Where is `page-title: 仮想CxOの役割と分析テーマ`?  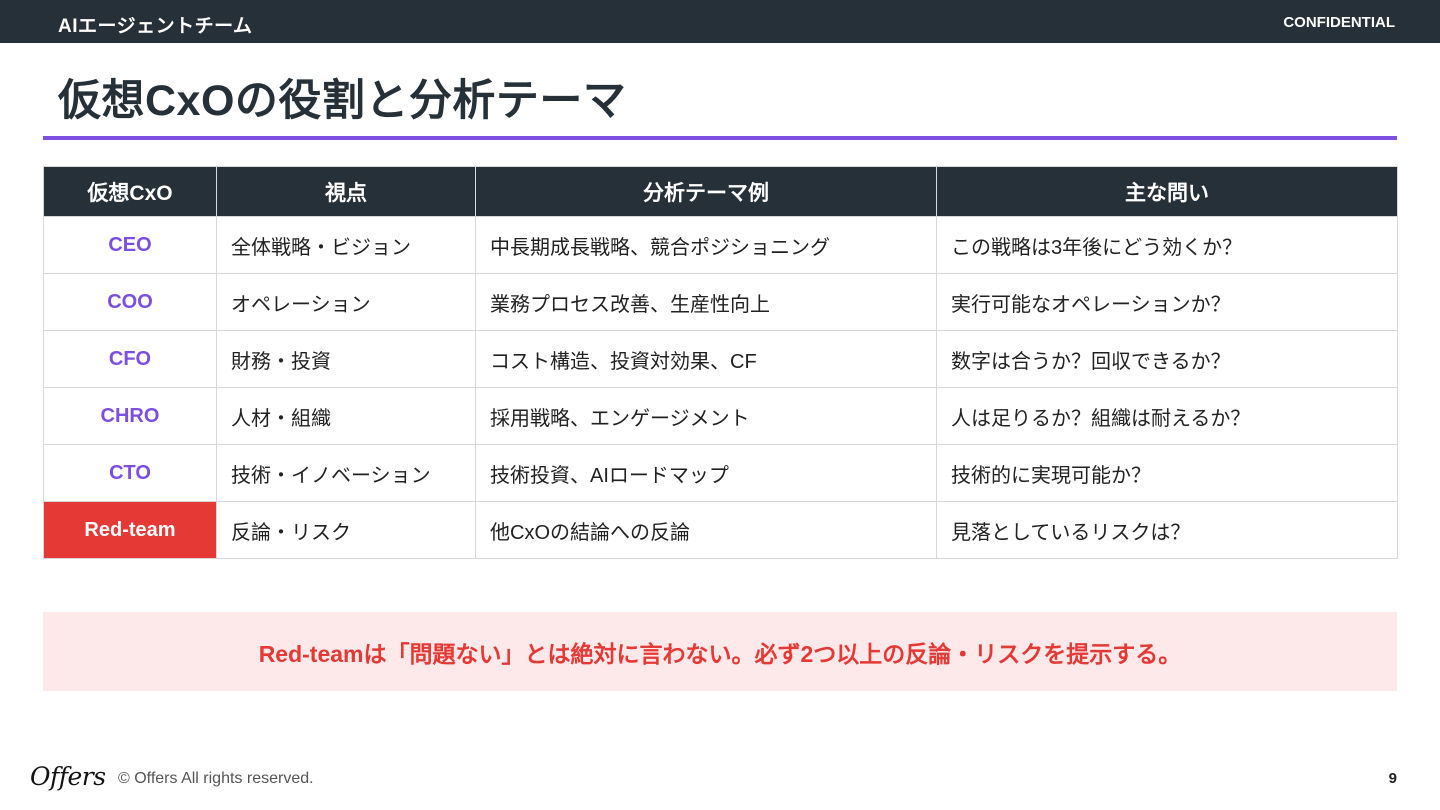 page-title: 仮想CxOの役割と分析テーマ is located at coordinates (342, 101).